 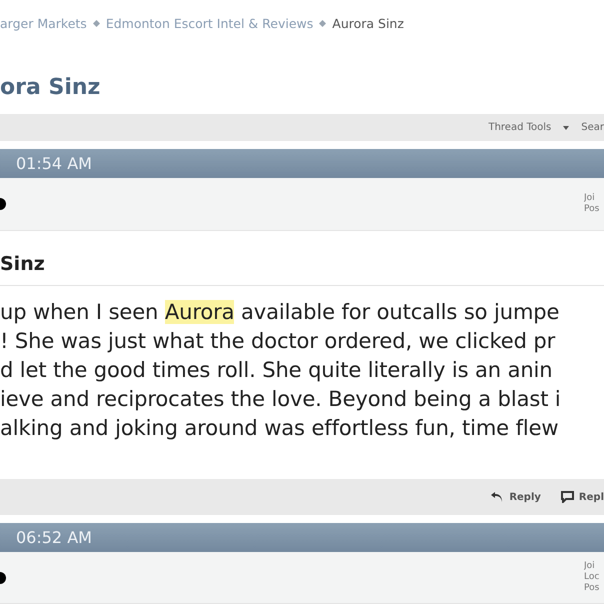 I want to click on post-text-line: alking and joking around was effortless fun, time flew, so click(x=280, y=428).